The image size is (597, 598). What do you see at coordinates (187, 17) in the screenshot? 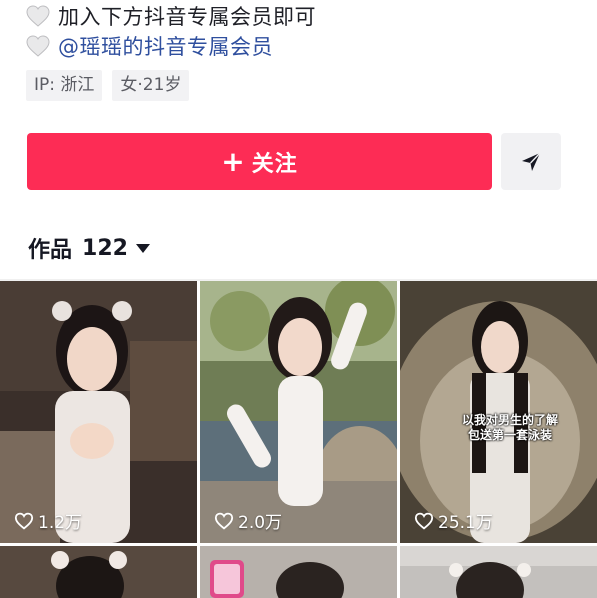
I see `bio-text: 加入下方抖音专属会员即可` at bounding box center [187, 17].